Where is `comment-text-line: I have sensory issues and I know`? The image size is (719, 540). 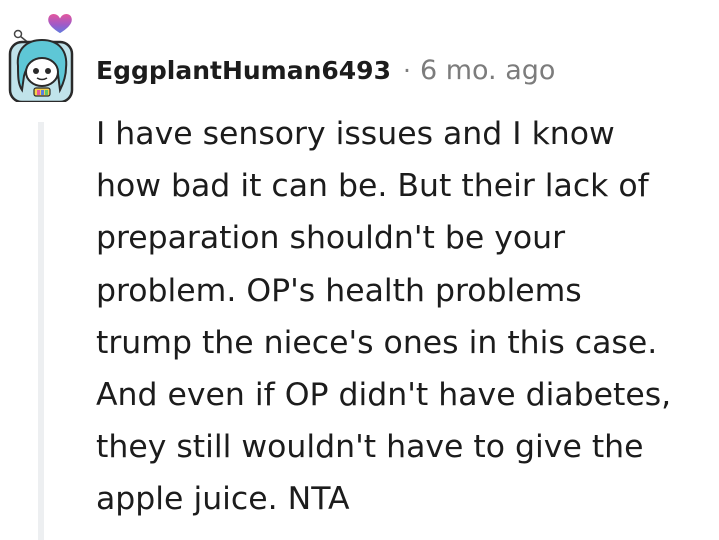
comment-text-line: I have sensory issues and I know is located at coordinates (355, 134).